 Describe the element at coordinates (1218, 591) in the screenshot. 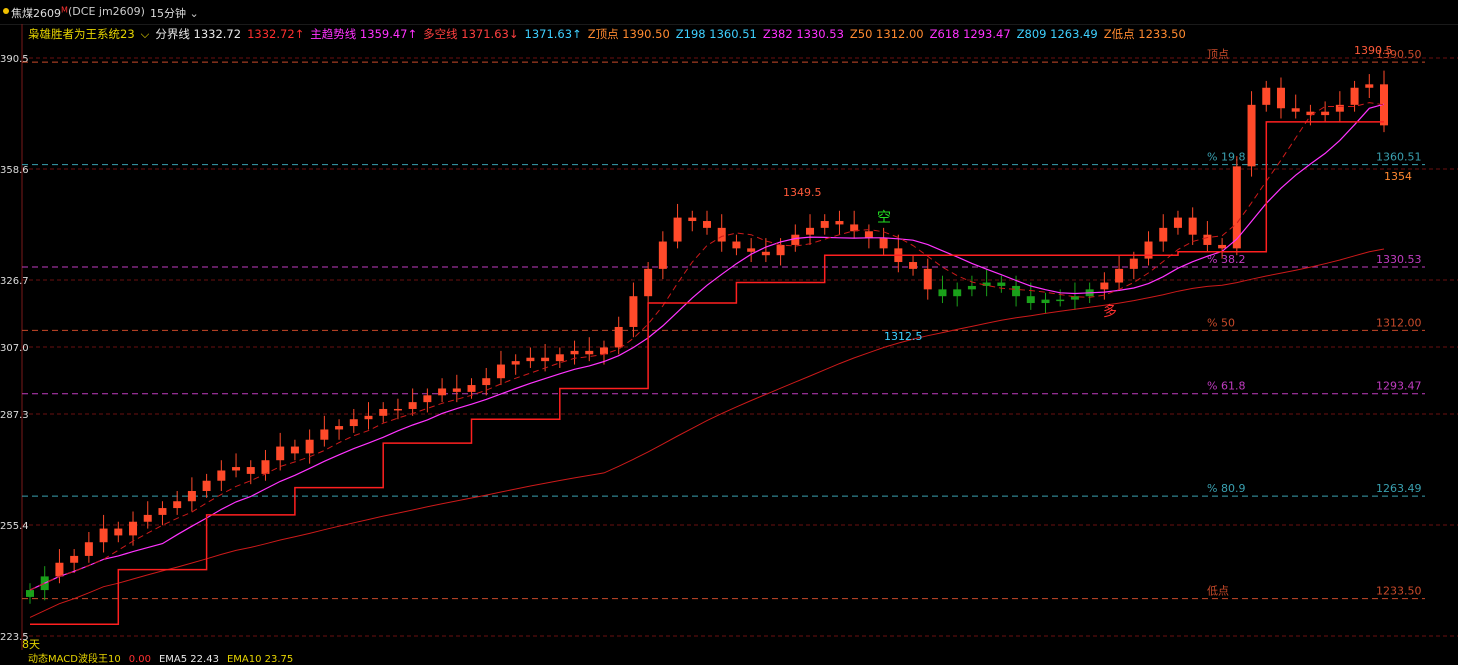

I see `fib-pct-label: 低点` at that location.